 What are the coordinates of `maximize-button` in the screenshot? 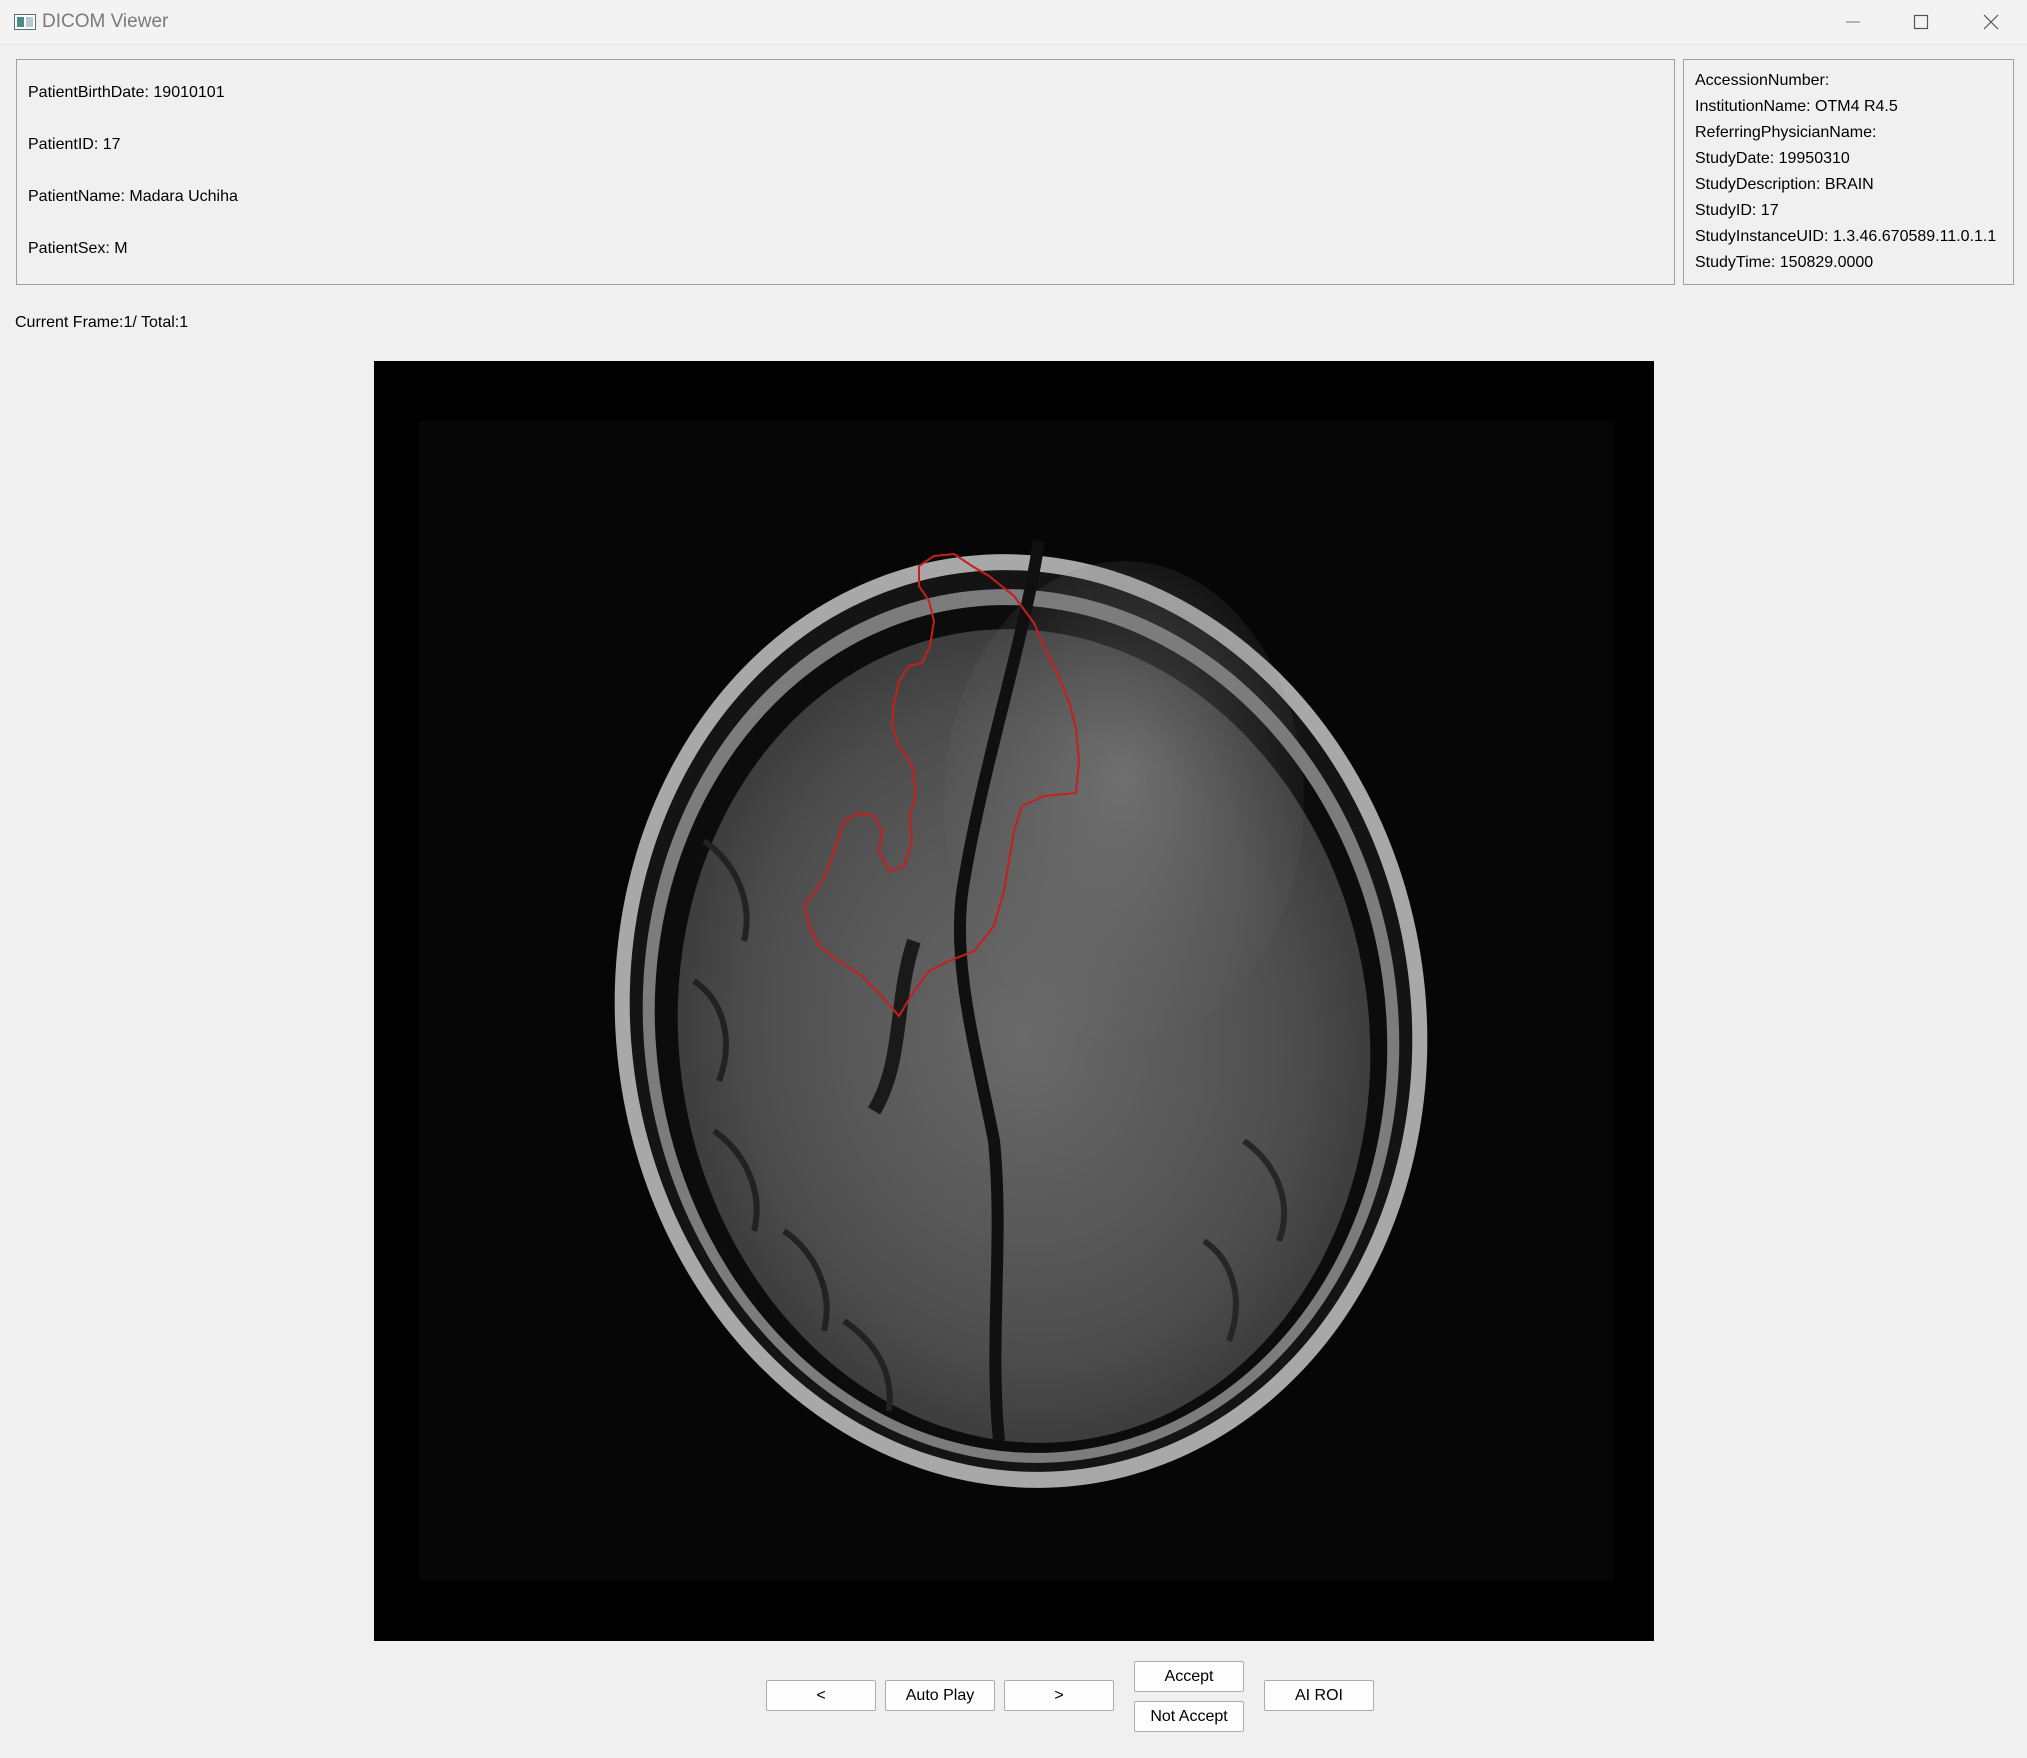 It's located at (1921, 22).